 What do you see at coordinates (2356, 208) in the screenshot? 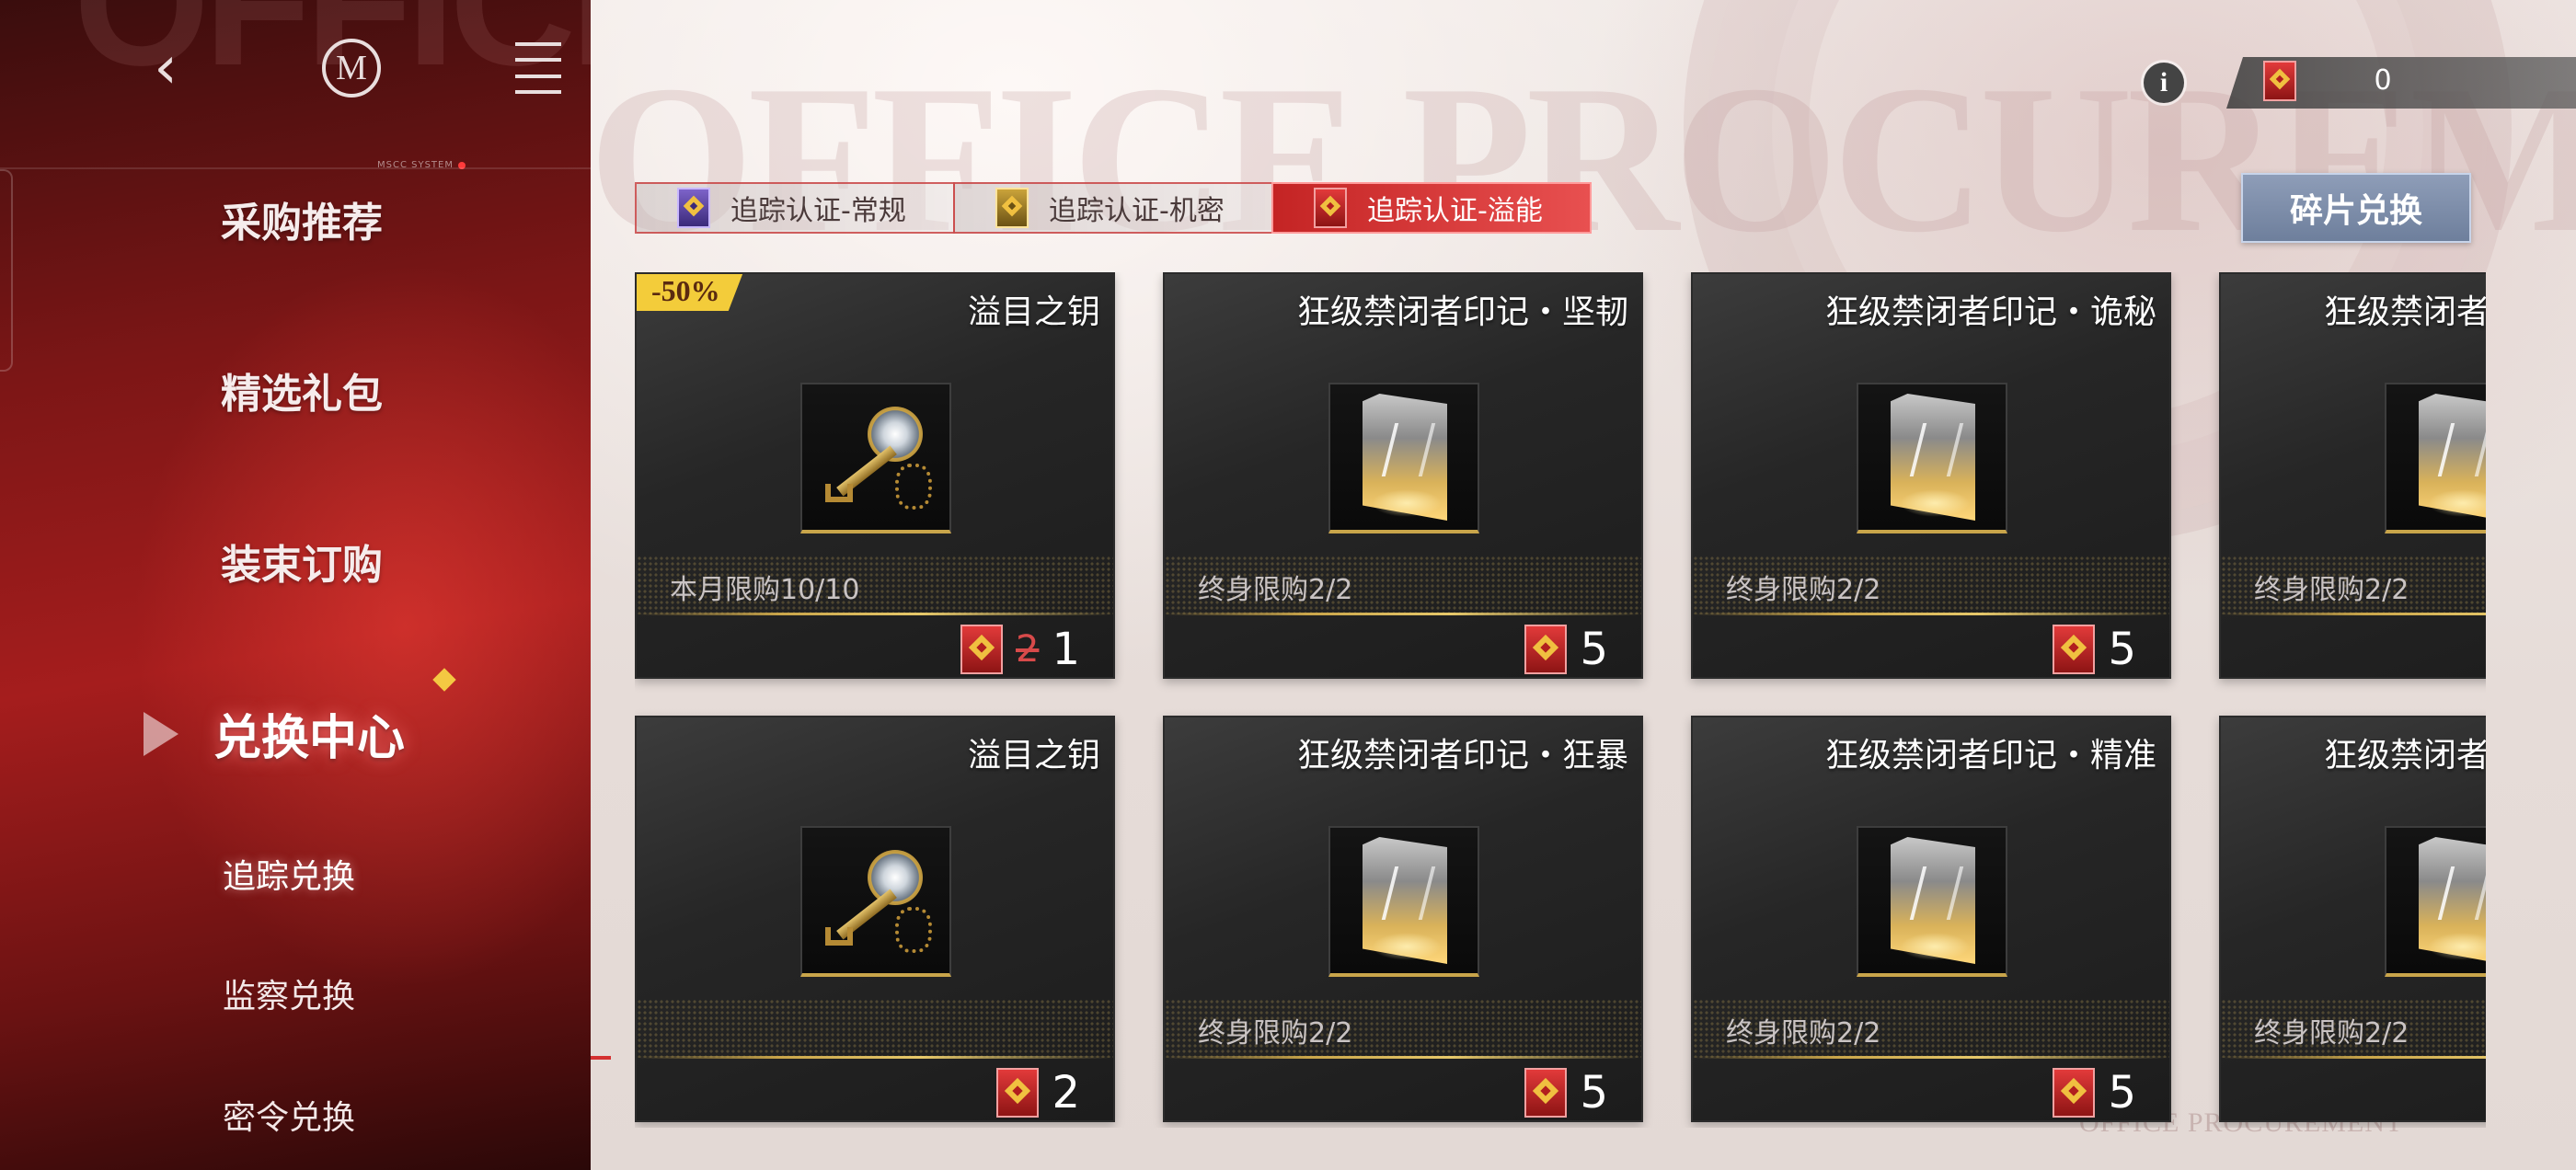
I see `fragment-exchange-button: 碎片兑换` at bounding box center [2356, 208].